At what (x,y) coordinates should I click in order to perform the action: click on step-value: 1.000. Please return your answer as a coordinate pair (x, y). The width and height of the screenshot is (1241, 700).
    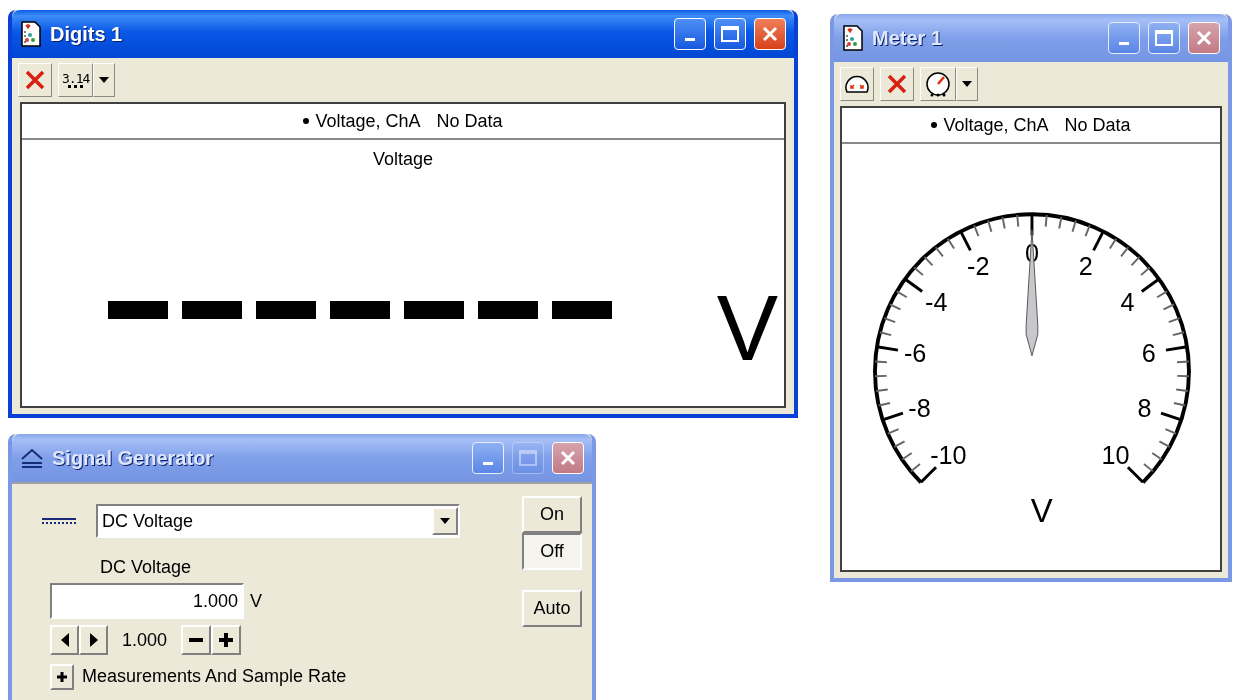
    Looking at the image, I should click on (145, 640).